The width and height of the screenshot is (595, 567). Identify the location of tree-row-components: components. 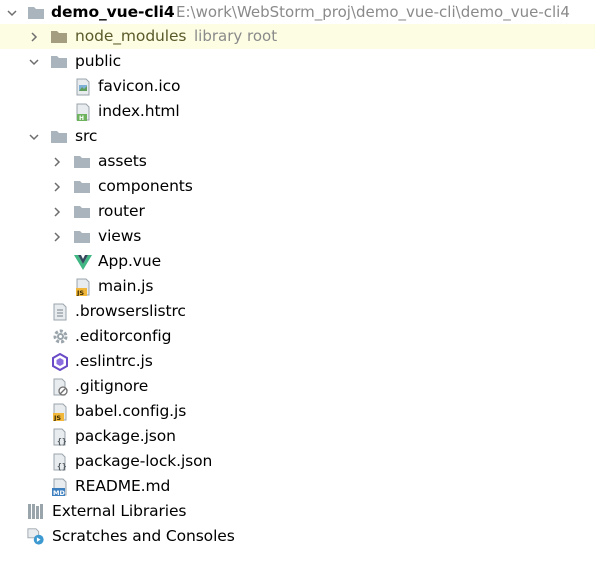
(297, 186).